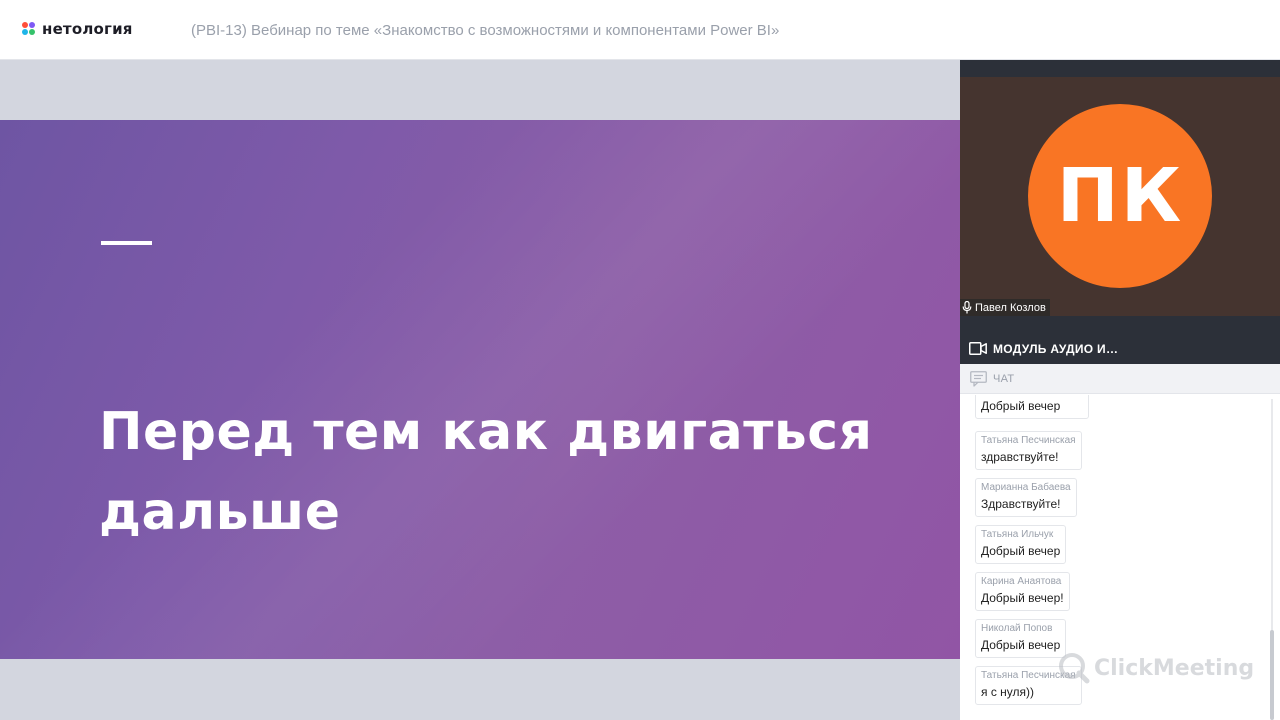  What do you see at coordinates (220, 512) in the screenshot?
I see `slide-heading-line-2: дальше` at bounding box center [220, 512].